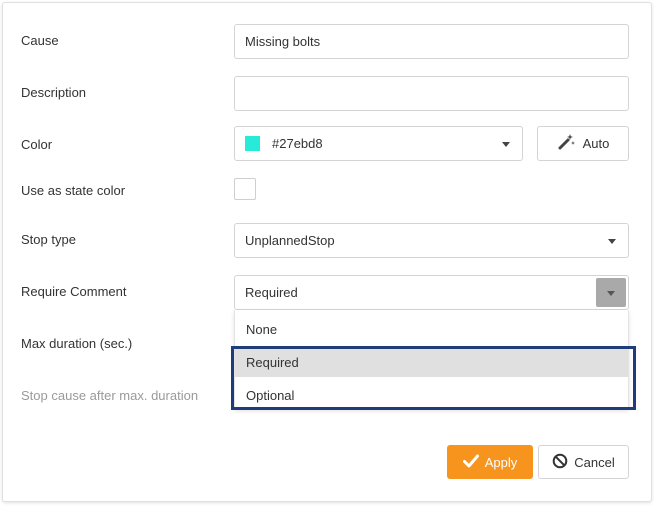  What do you see at coordinates (283, 41) in the screenshot?
I see `cause-value: Missing bolts` at bounding box center [283, 41].